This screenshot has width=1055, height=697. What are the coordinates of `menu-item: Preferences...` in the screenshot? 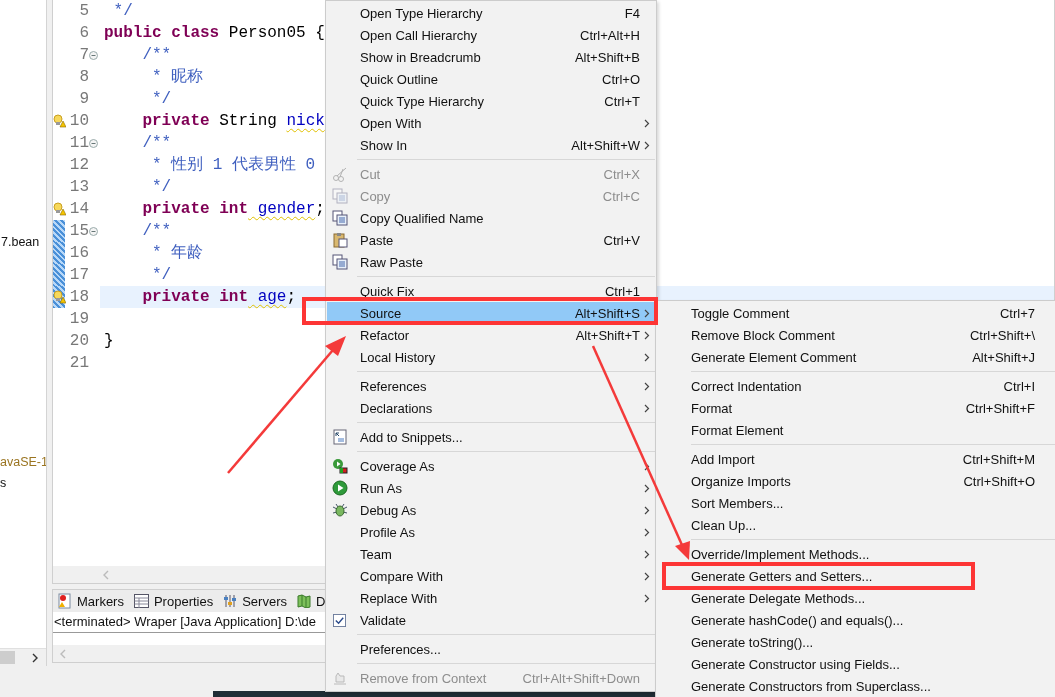 It's located at (491, 649).